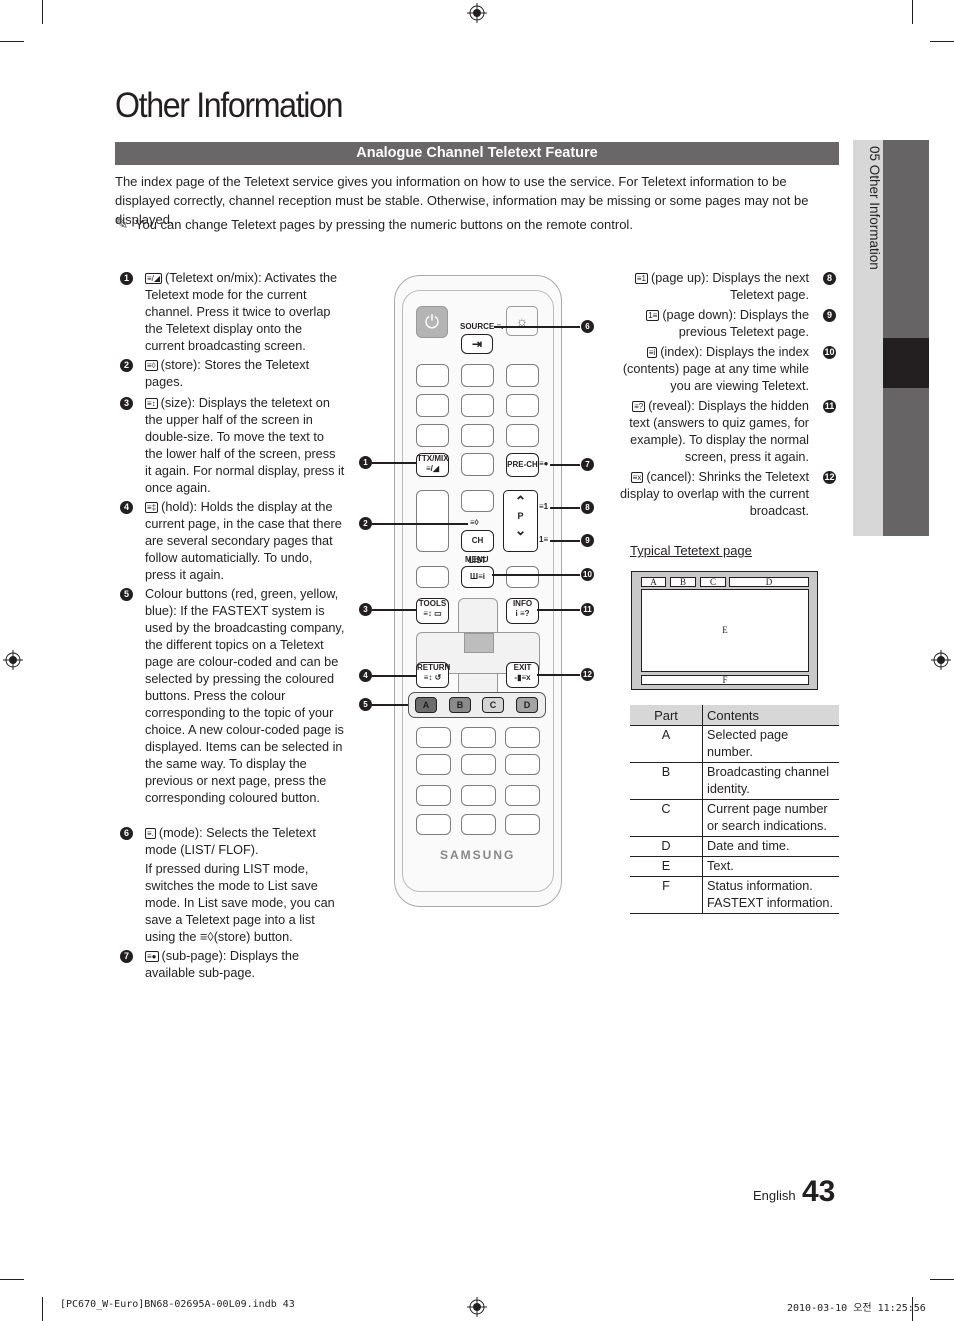 This screenshot has height=1321, width=954. What do you see at coordinates (774, 1195) in the screenshot?
I see `footer-language: English` at bounding box center [774, 1195].